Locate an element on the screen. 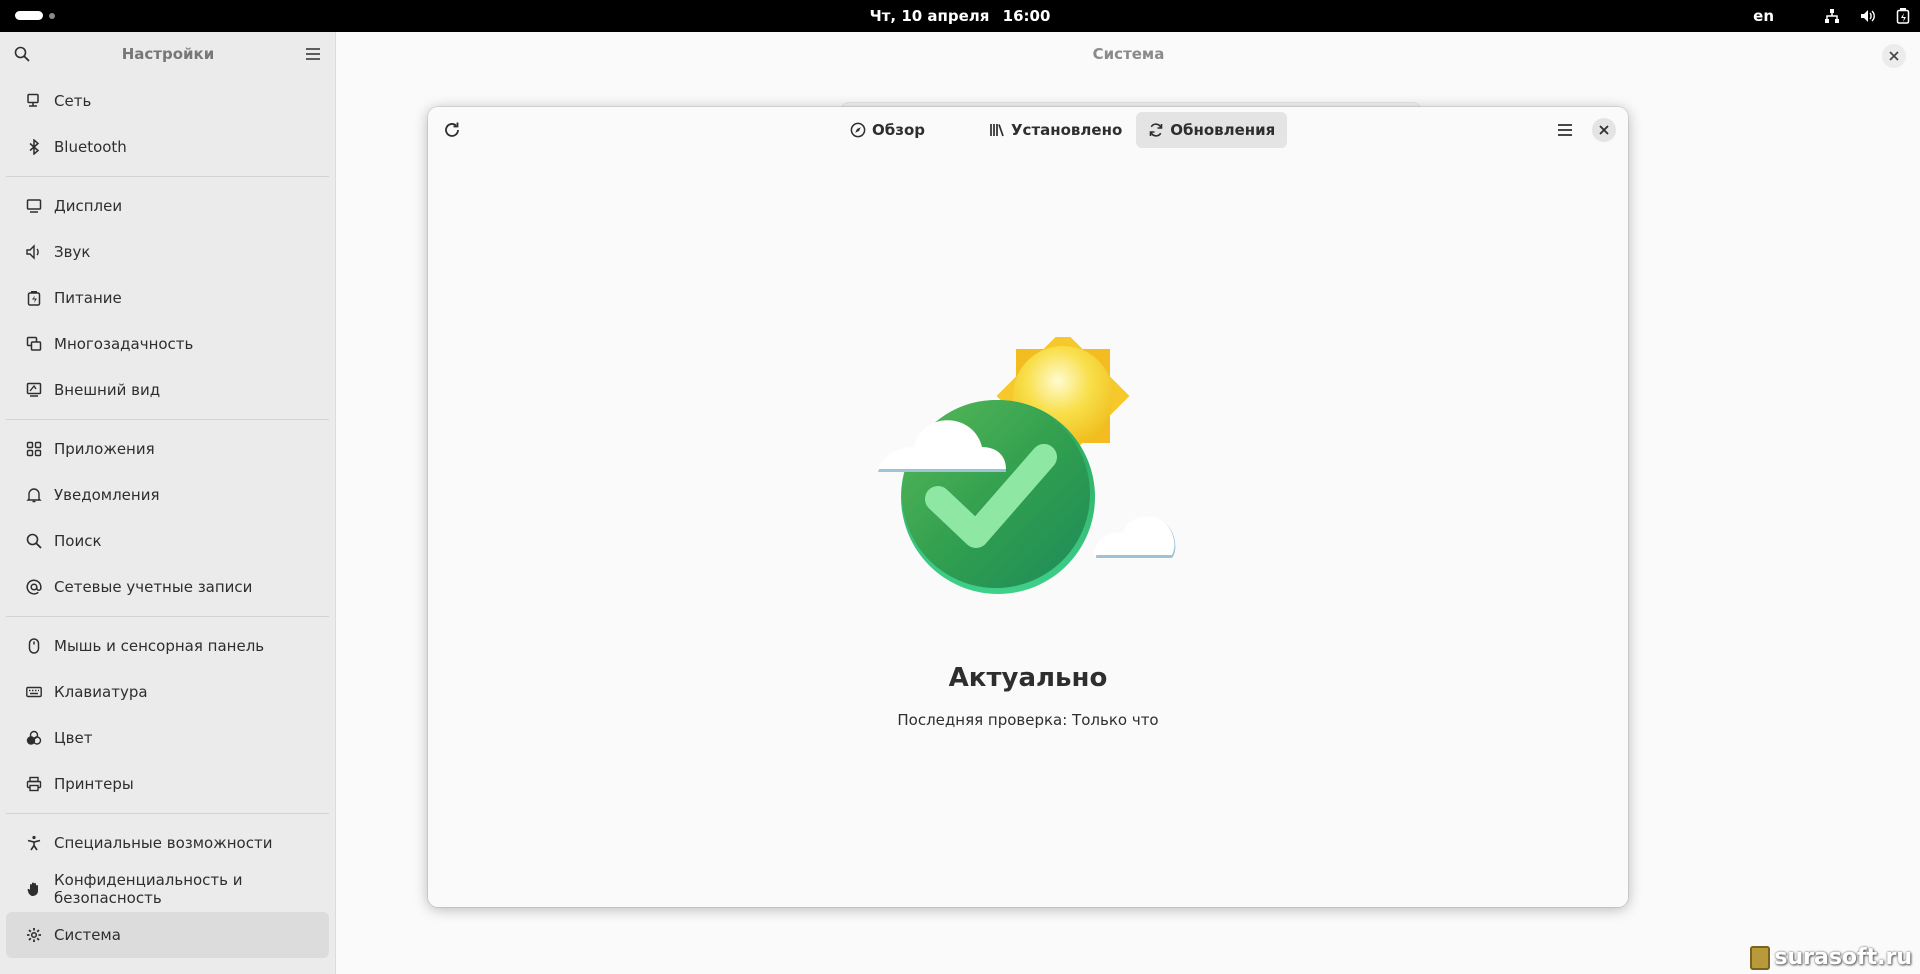 Image resolution: width=1920 pixels, height=974 pixels. sidebar-item-label: Внешний вид is located at coordinates (107, 390).